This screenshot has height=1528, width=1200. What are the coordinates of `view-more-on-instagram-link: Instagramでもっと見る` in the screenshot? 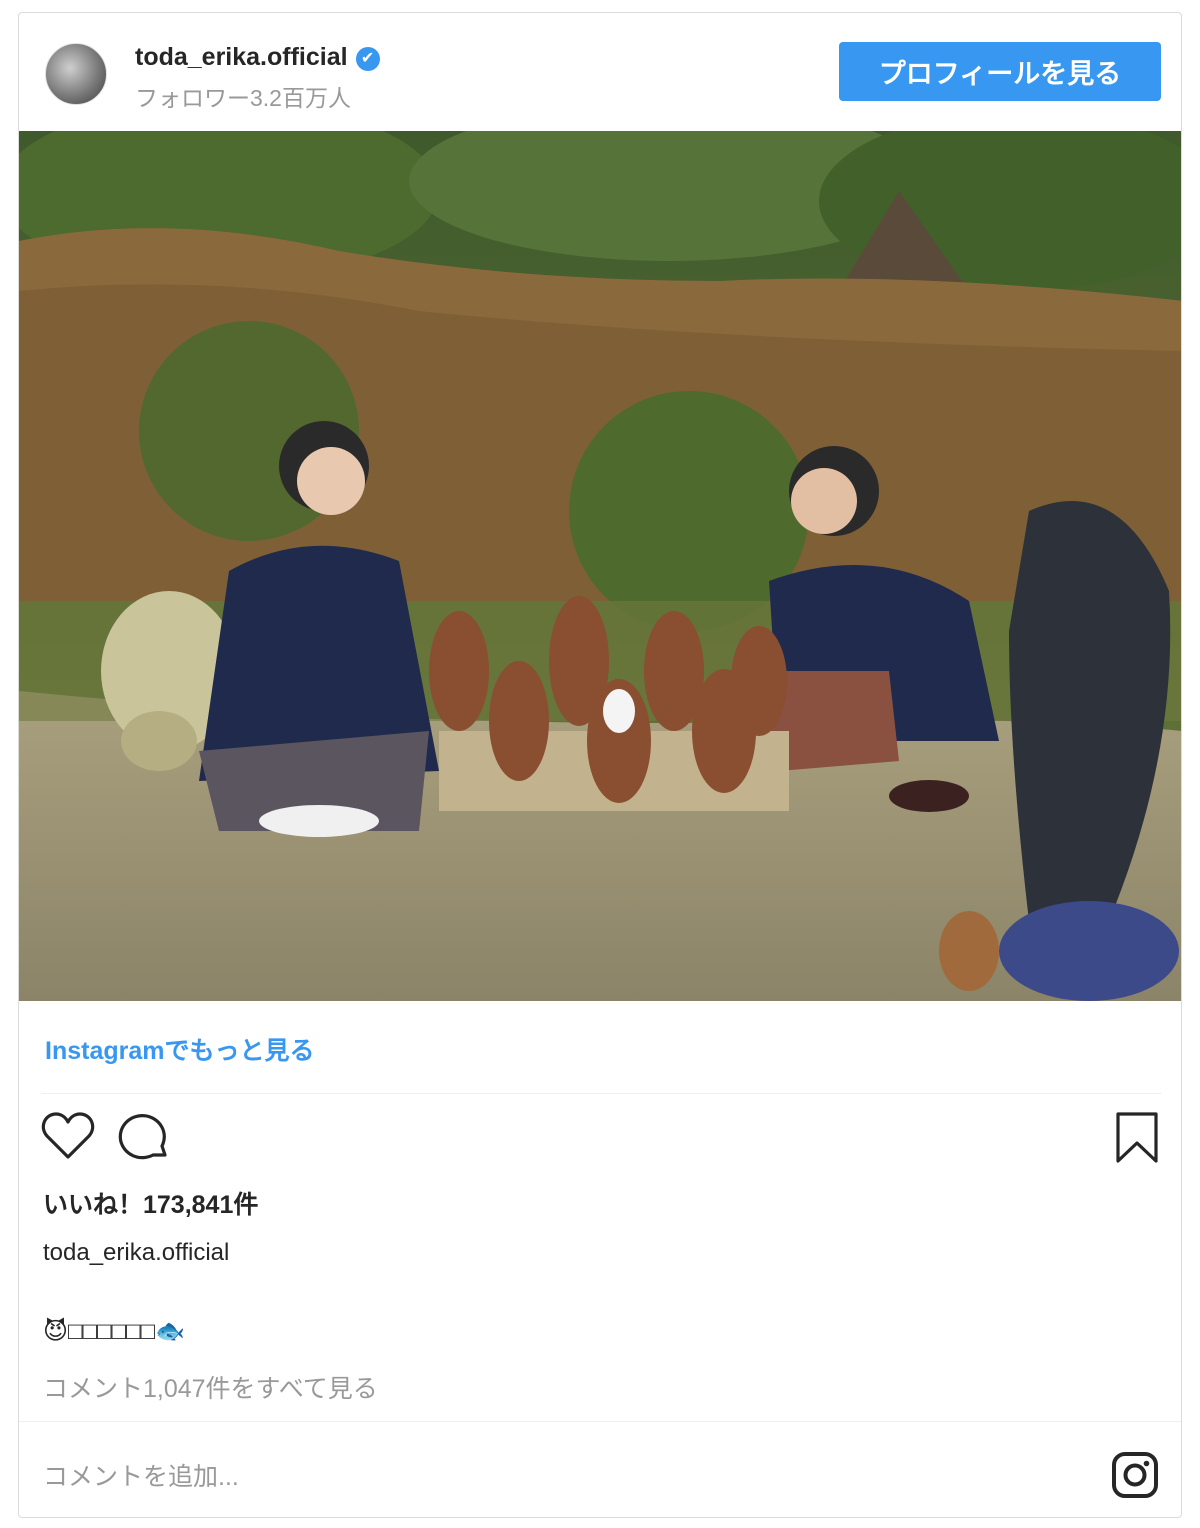 It's located at (179, 1049).